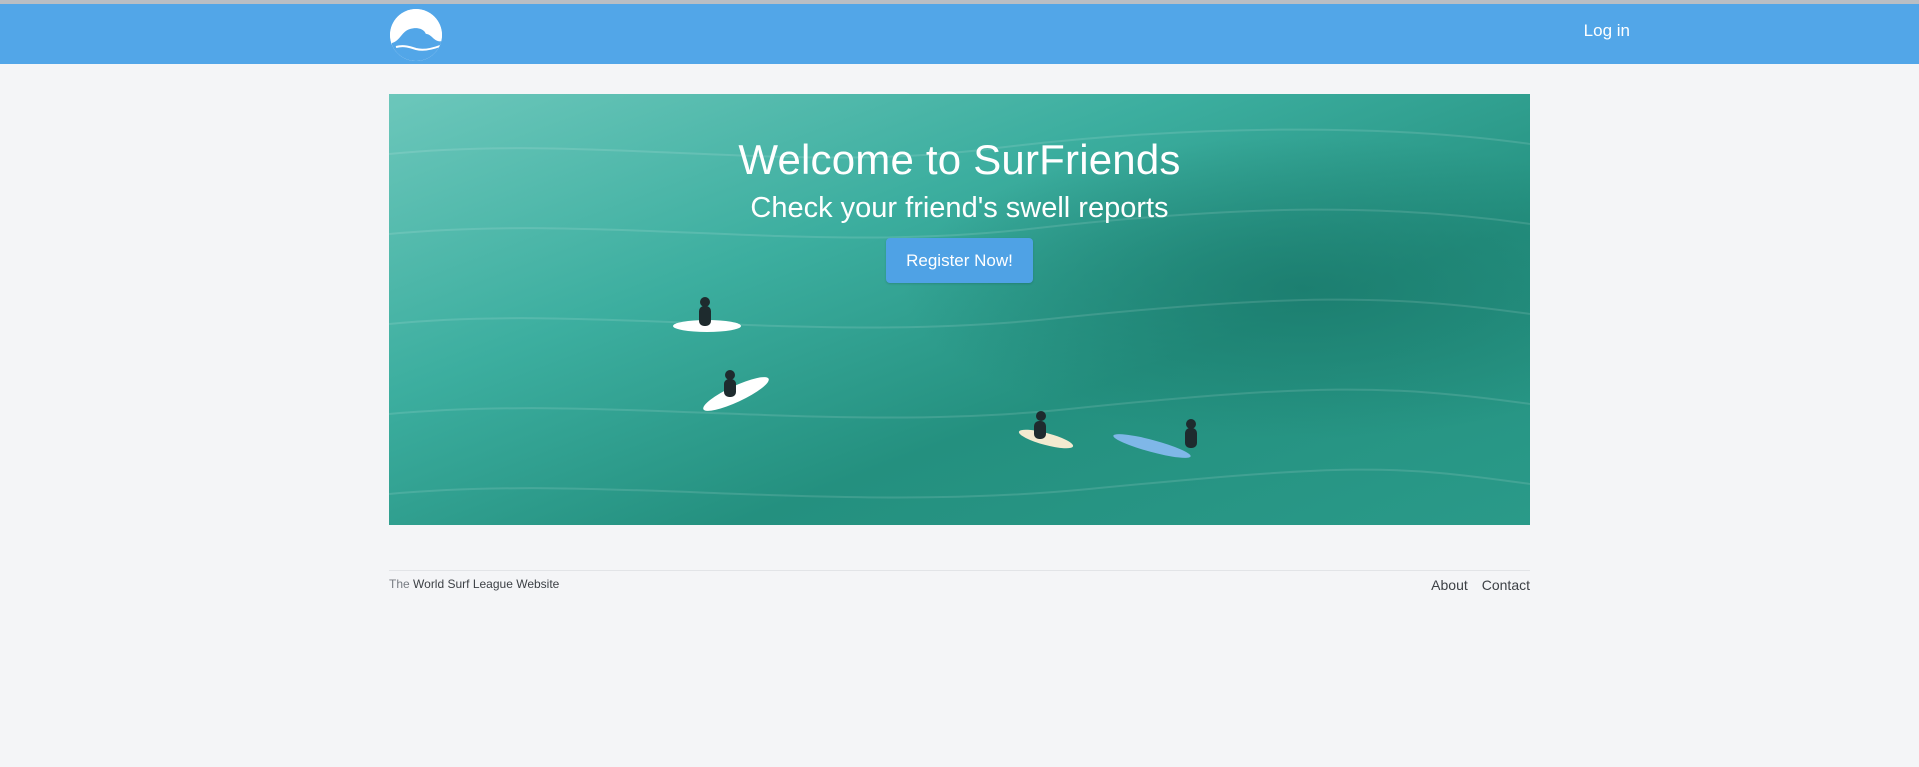  Describe the element at coordinates (416, 35) in the screenshot. I see `wave-logo-icon` at that location.